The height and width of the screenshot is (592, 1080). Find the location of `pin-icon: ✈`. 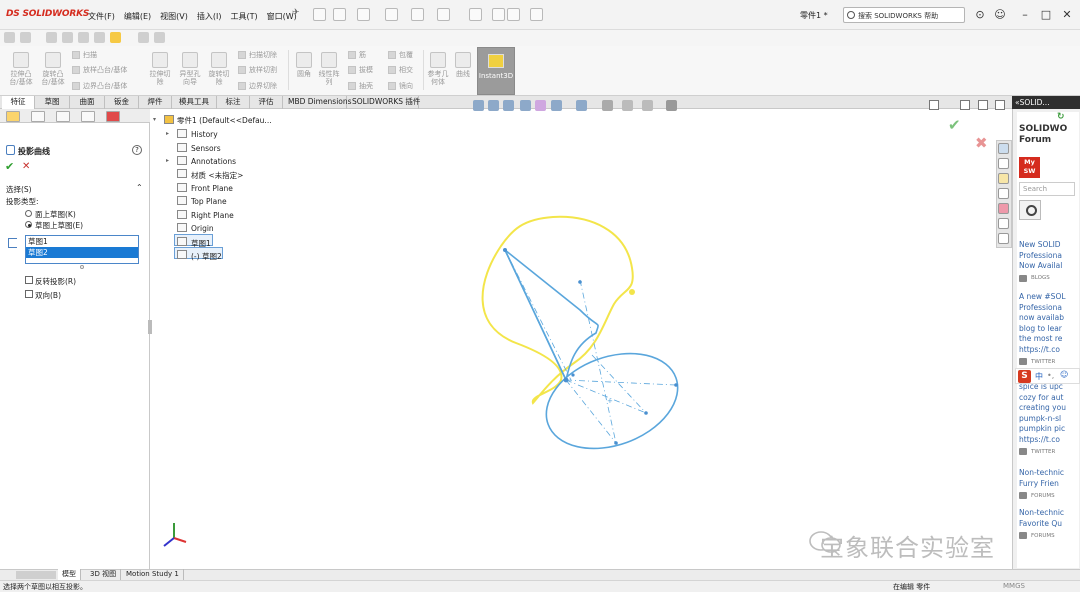

pin-icon: ✈ is located at coordinates (296, 14).